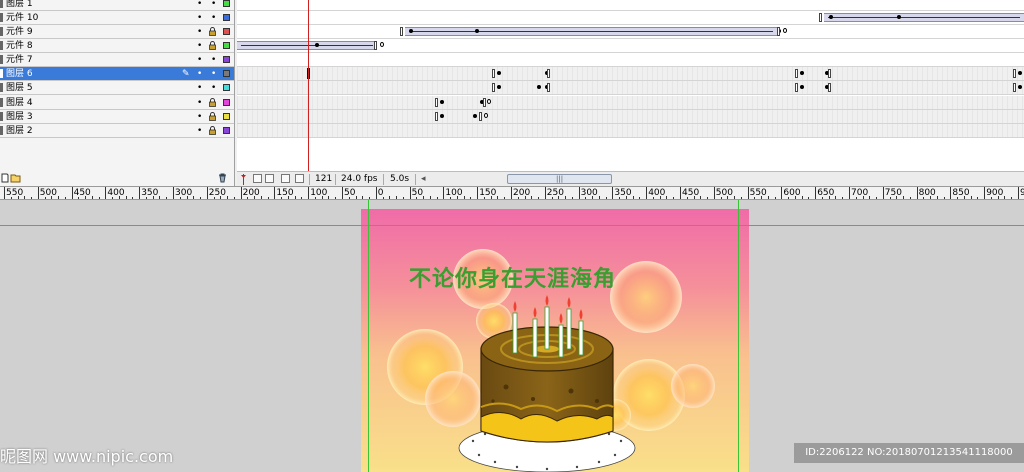  I want to click on layer-name: 图层 5, so click(19, 88).